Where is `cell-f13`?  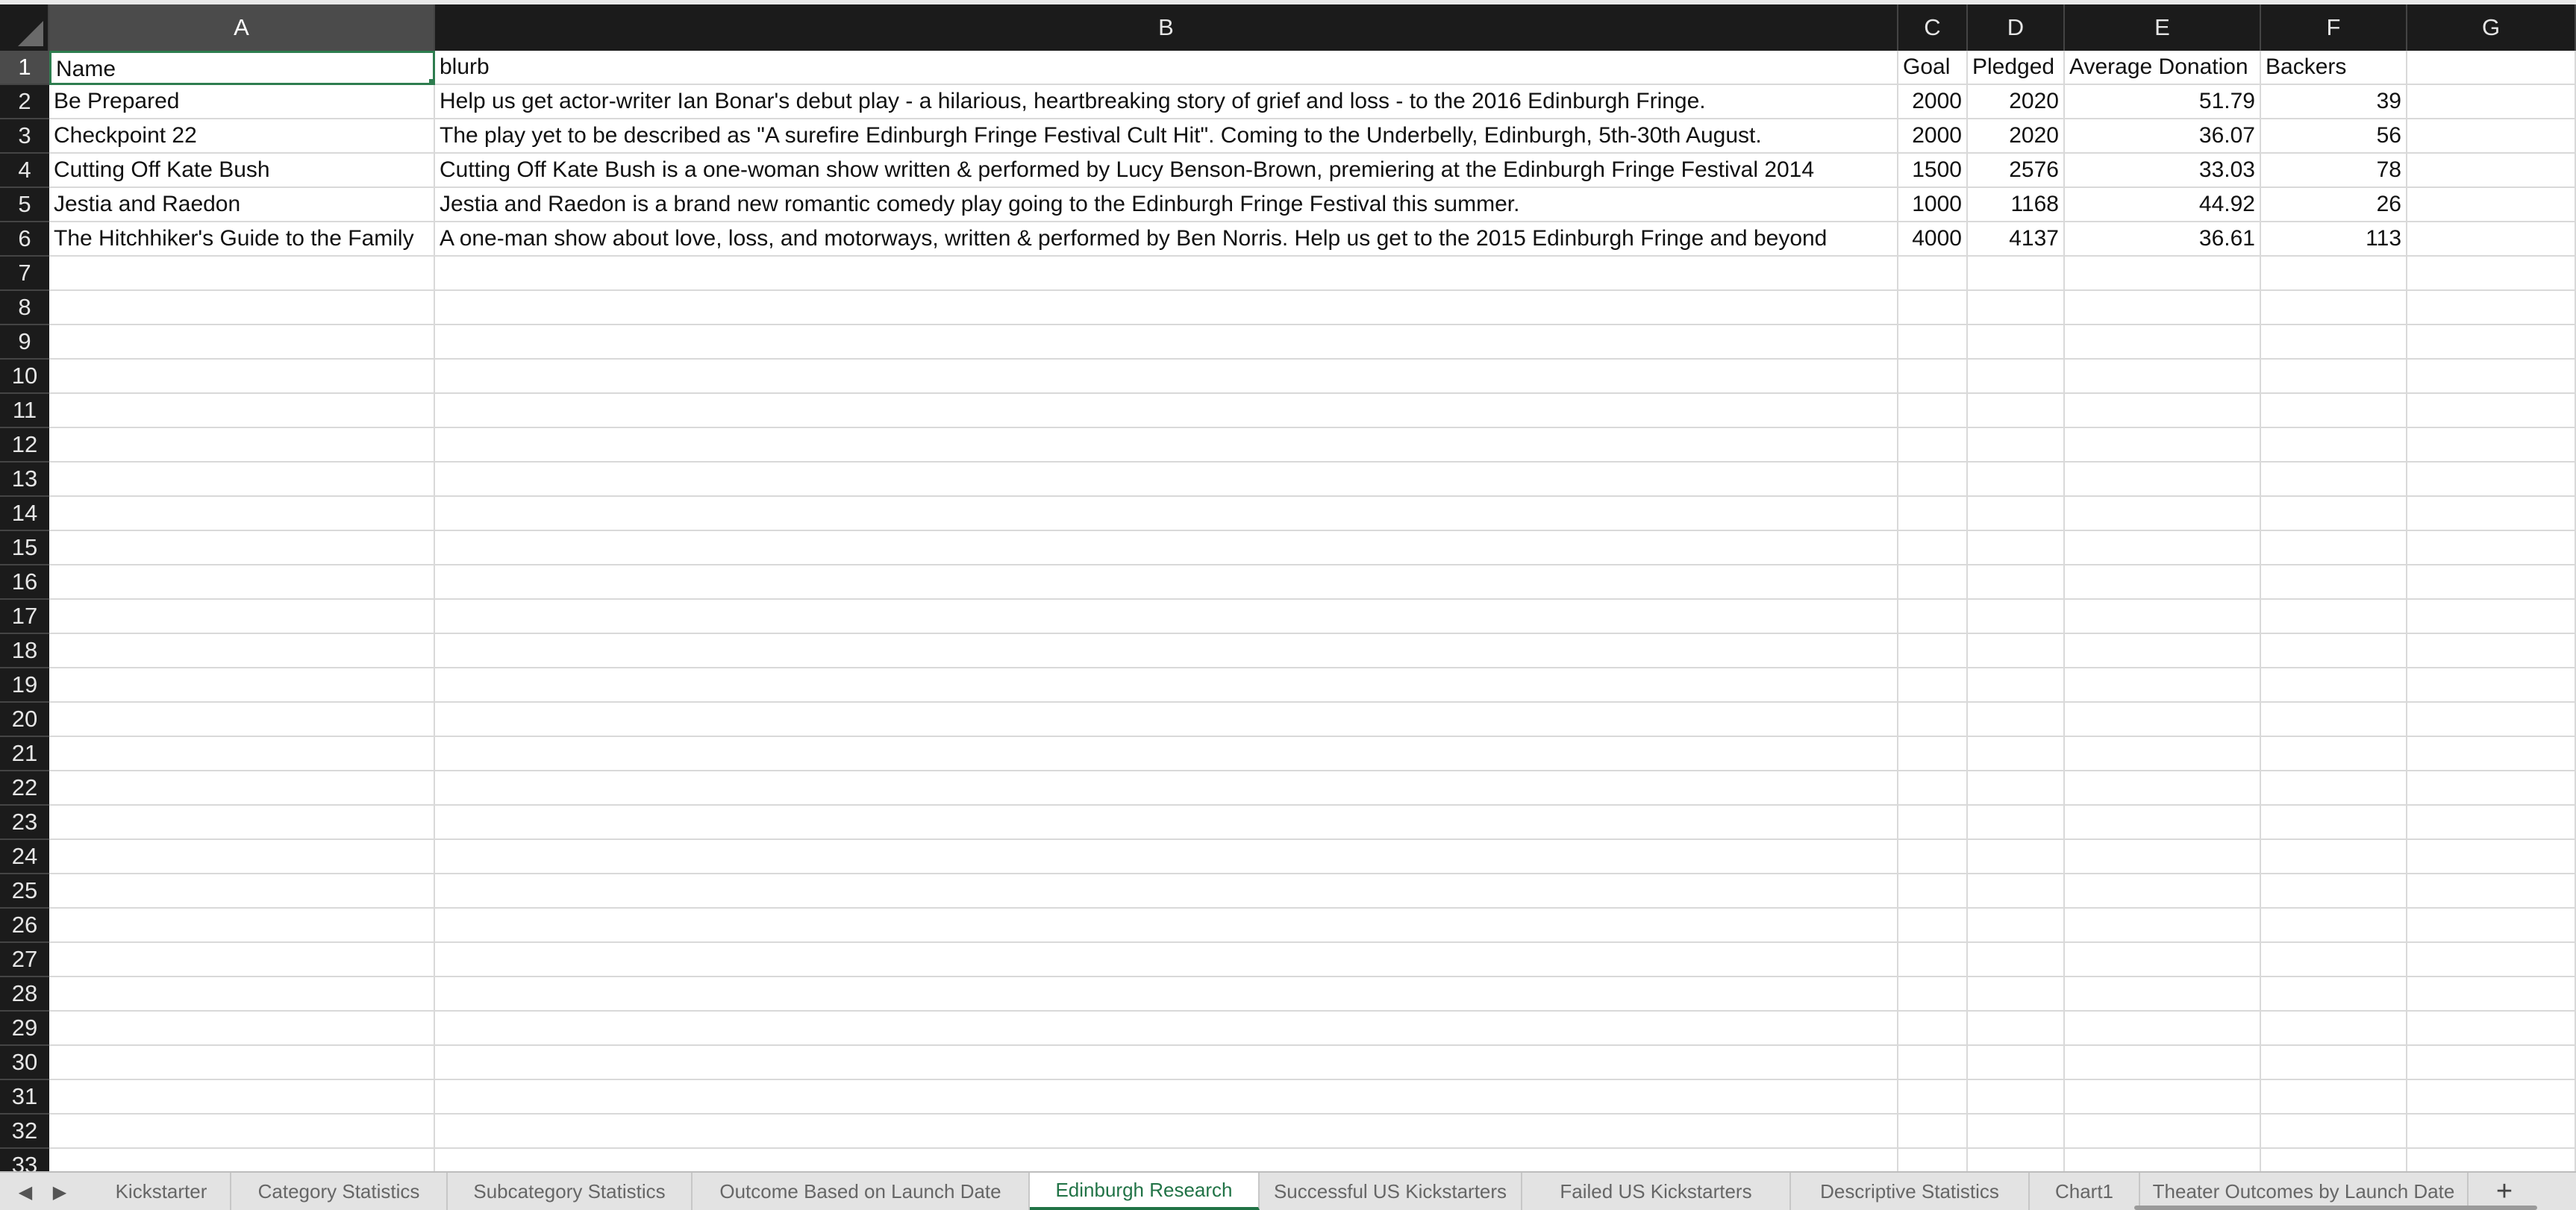 cell-f13 is located at coordinates (2334, 480).